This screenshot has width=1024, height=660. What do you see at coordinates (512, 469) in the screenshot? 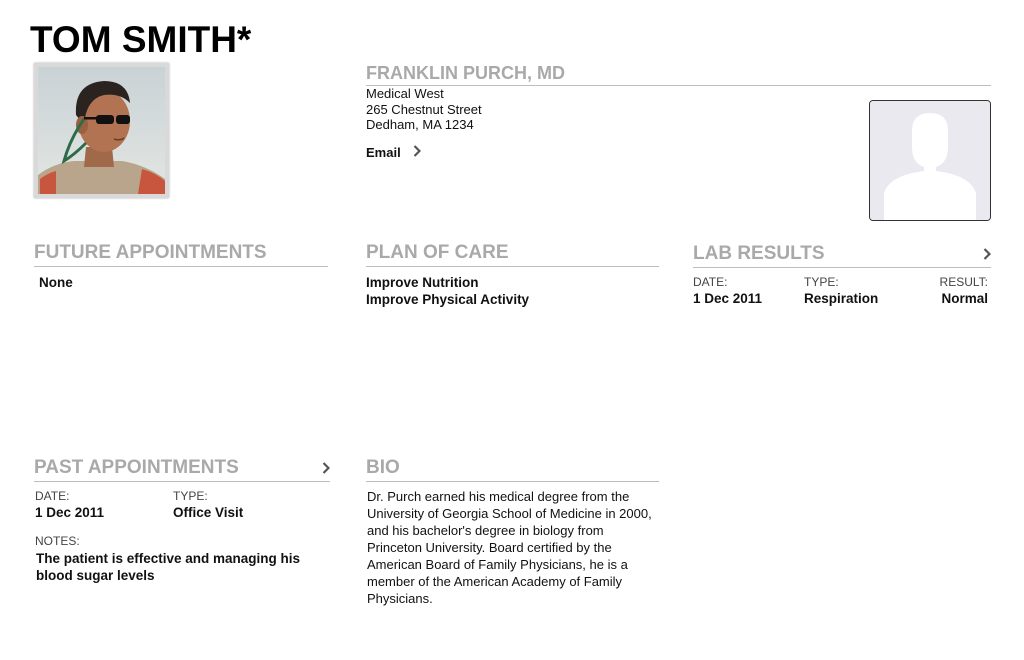
I see `section-title: BIO` at bounding box center [512, 469].